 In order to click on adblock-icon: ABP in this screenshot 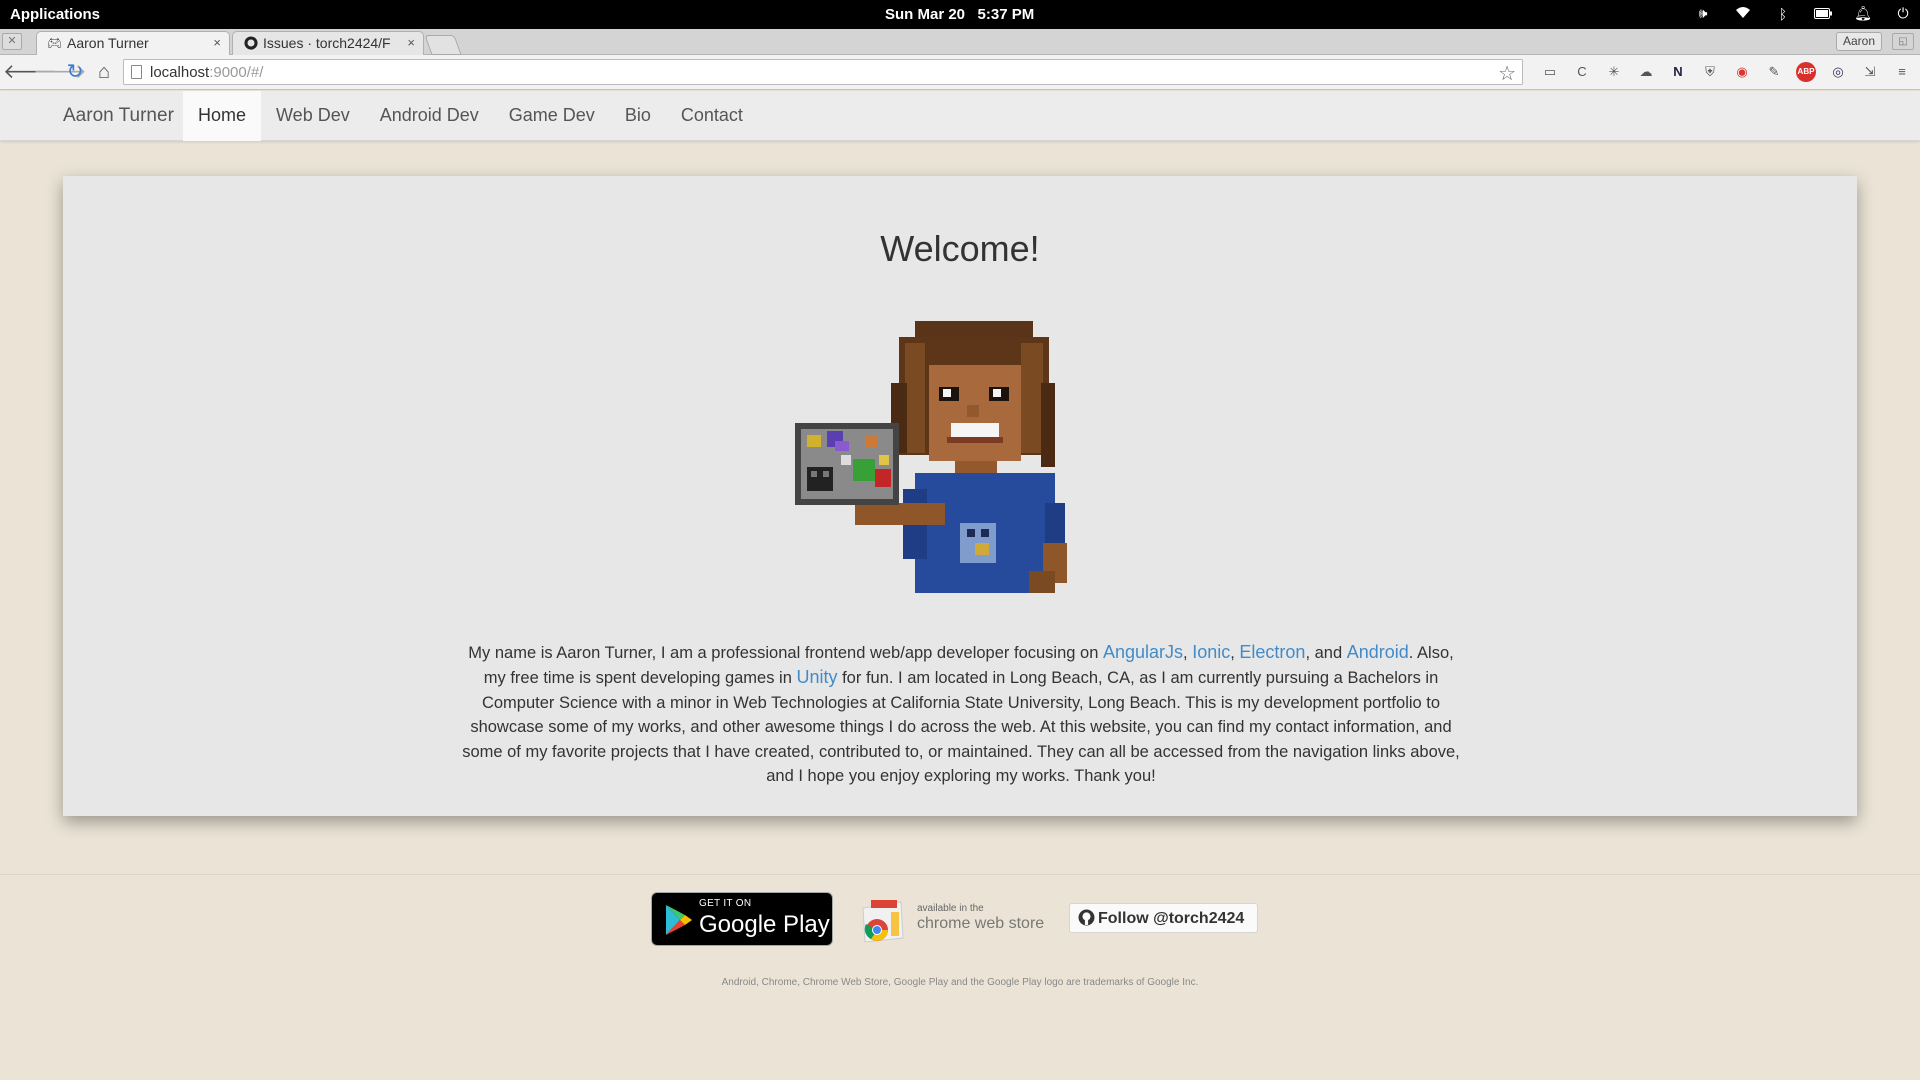, I will do `click(1806, 72)`.